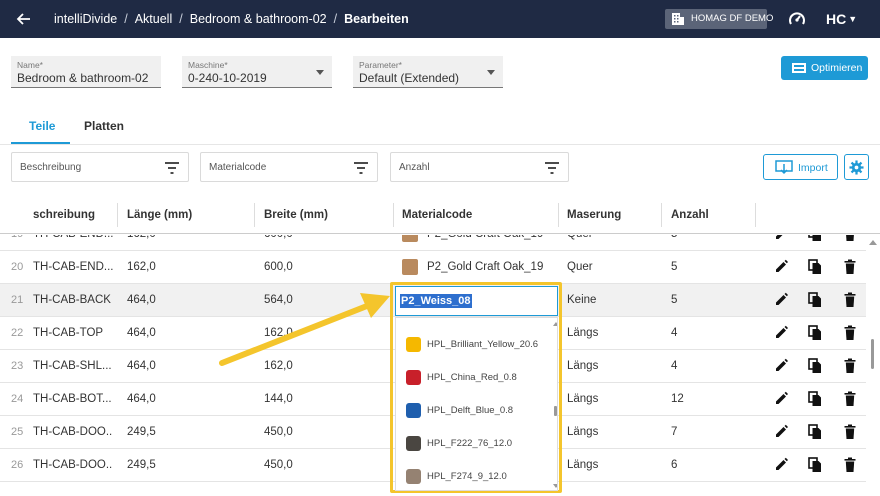 This screenshot has width=880, height=496. What do you see at coordinates (471, 443) in the screenshot?
I see `dropdown-option: HPL_F222_76_12.0` at bounding box center [471, 443].